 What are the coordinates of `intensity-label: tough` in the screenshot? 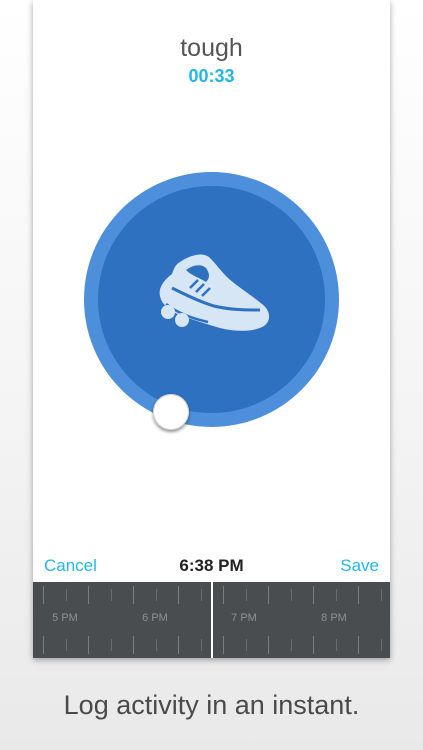 It's located at (211, 48).